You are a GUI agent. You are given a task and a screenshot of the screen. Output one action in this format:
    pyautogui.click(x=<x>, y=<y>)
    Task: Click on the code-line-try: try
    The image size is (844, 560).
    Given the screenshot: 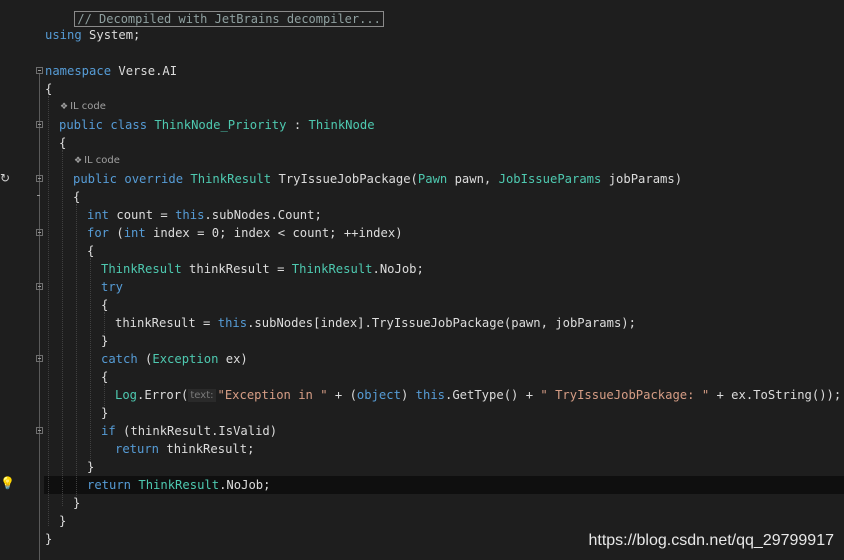 What is the action you would take?
    pyautogui.click(x=112, y=287)
    